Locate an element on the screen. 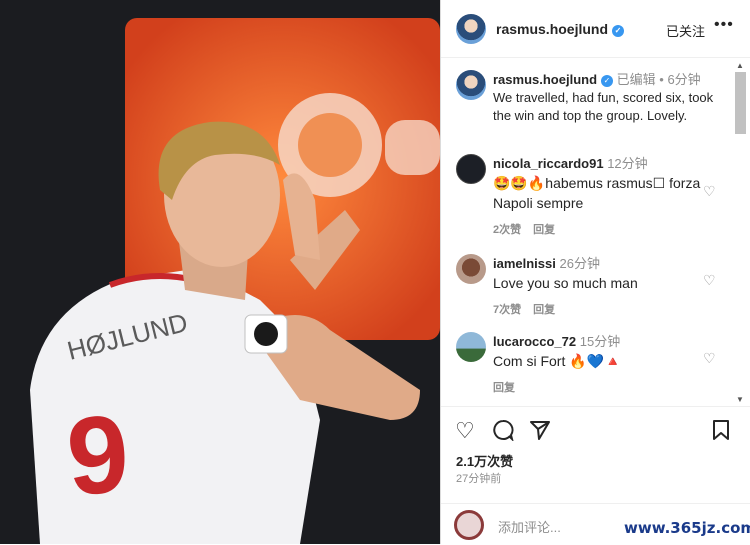 Image resolution: width=750 pixels, height=545 pixels. scroll-down-icon: ▼ is located at coordinates (740, 399).